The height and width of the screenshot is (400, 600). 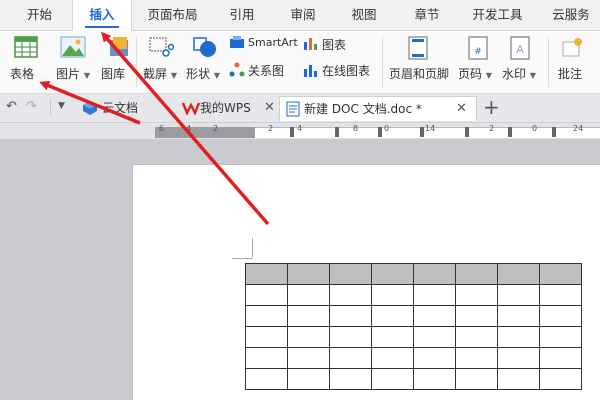 What do you see at coordinates (427, 15) in the screenshot?
I see `tab-chapter: 章节` at bounding box center [427, 15].